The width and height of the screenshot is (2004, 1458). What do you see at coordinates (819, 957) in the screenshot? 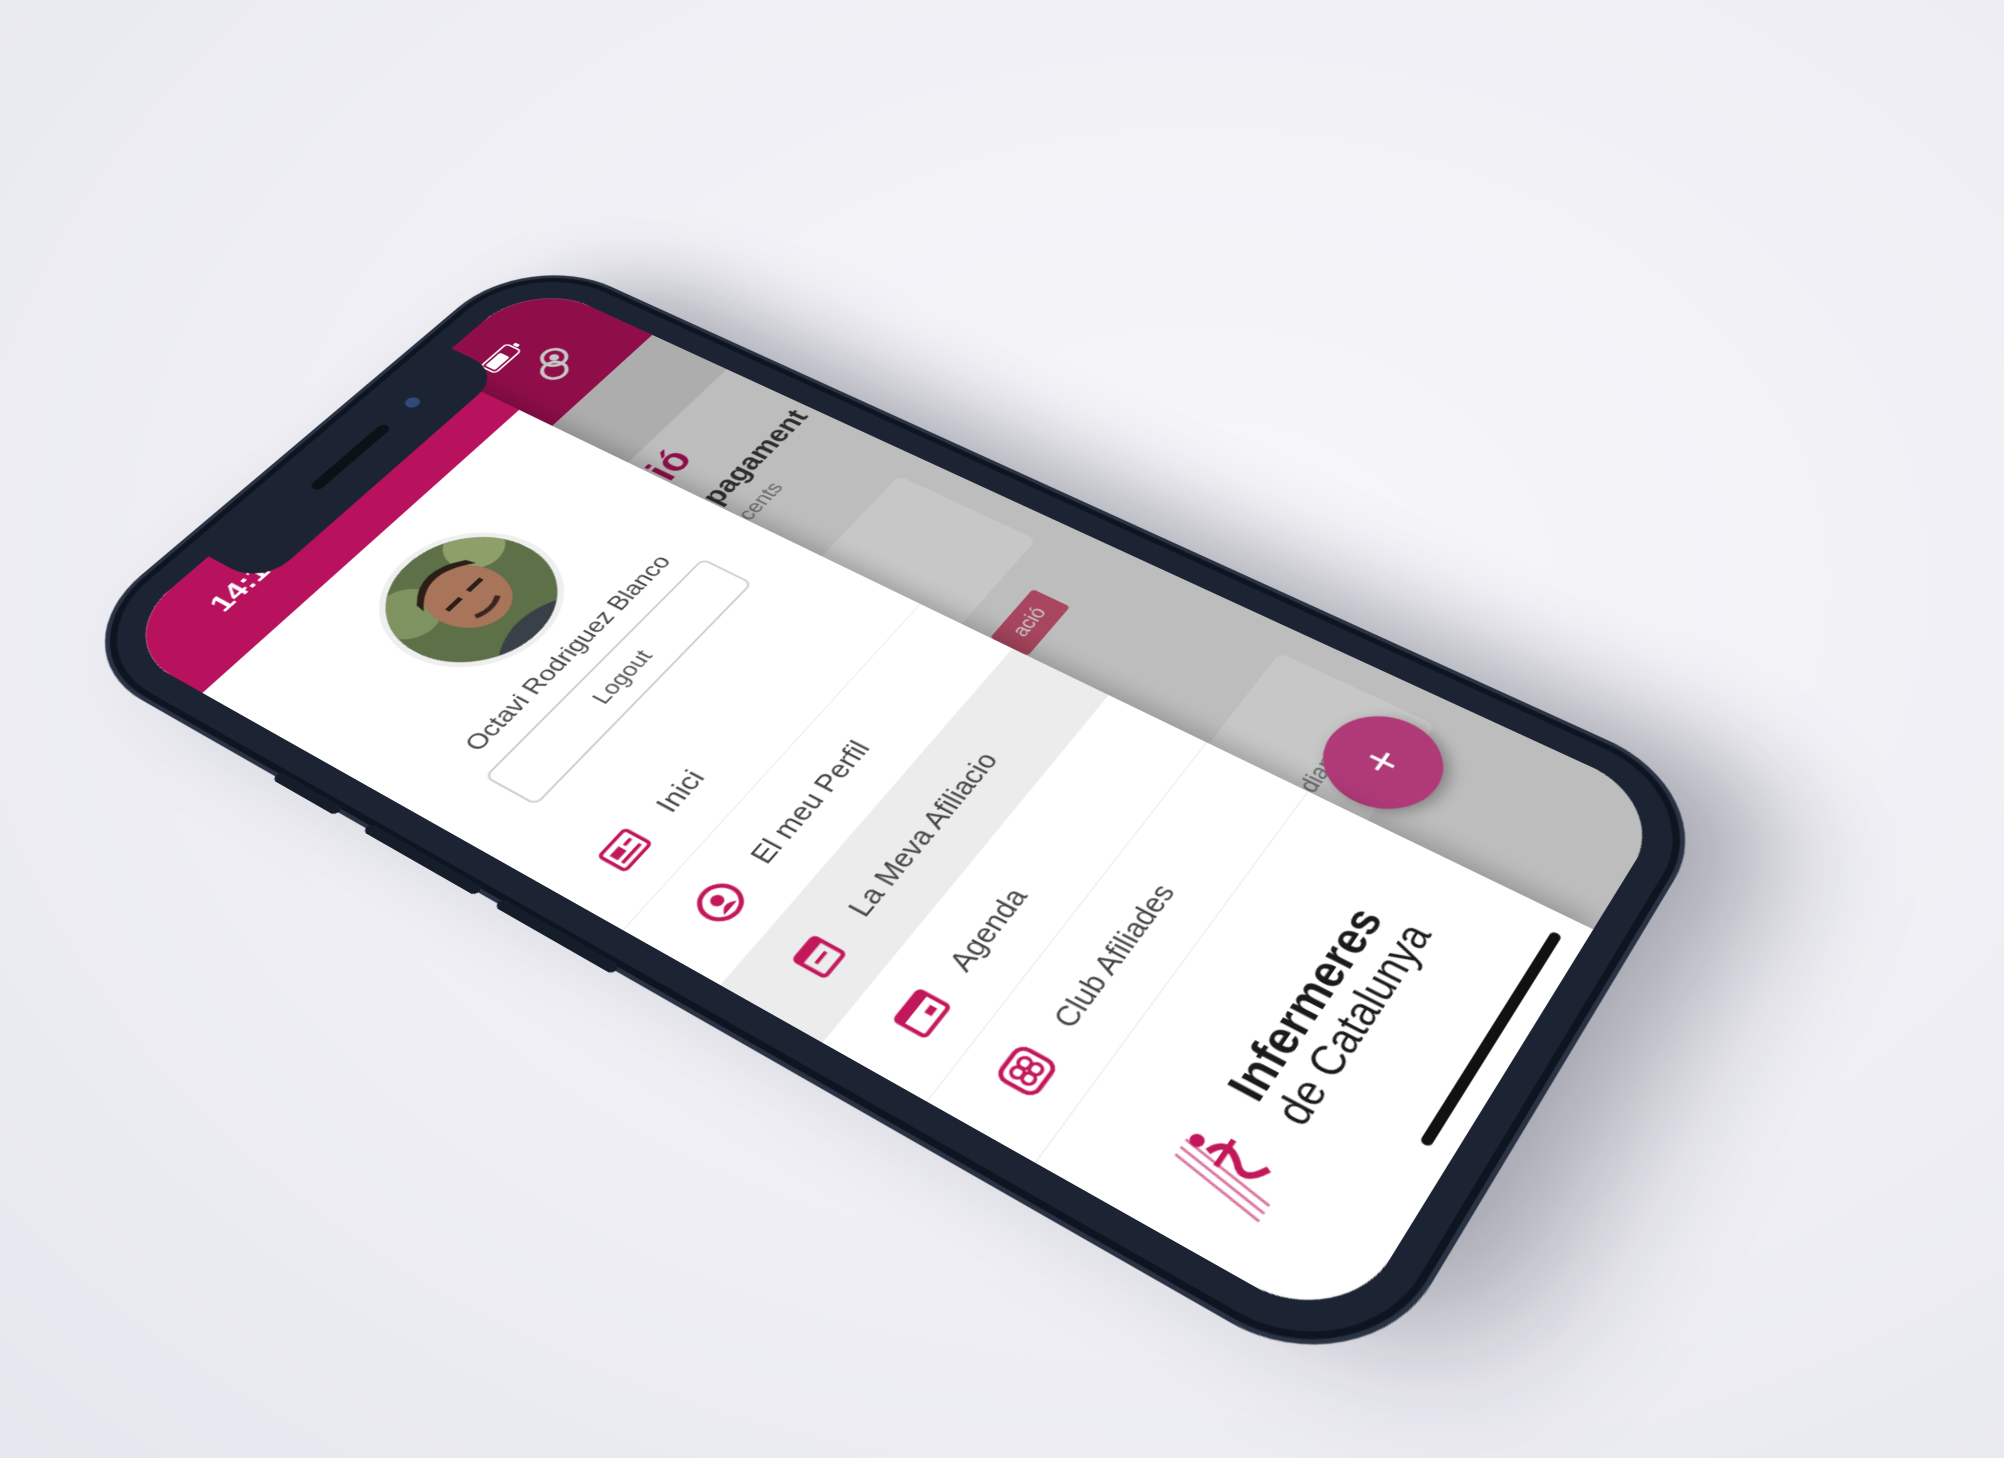
I see `membership-icon` at bounding box center [819, 957].